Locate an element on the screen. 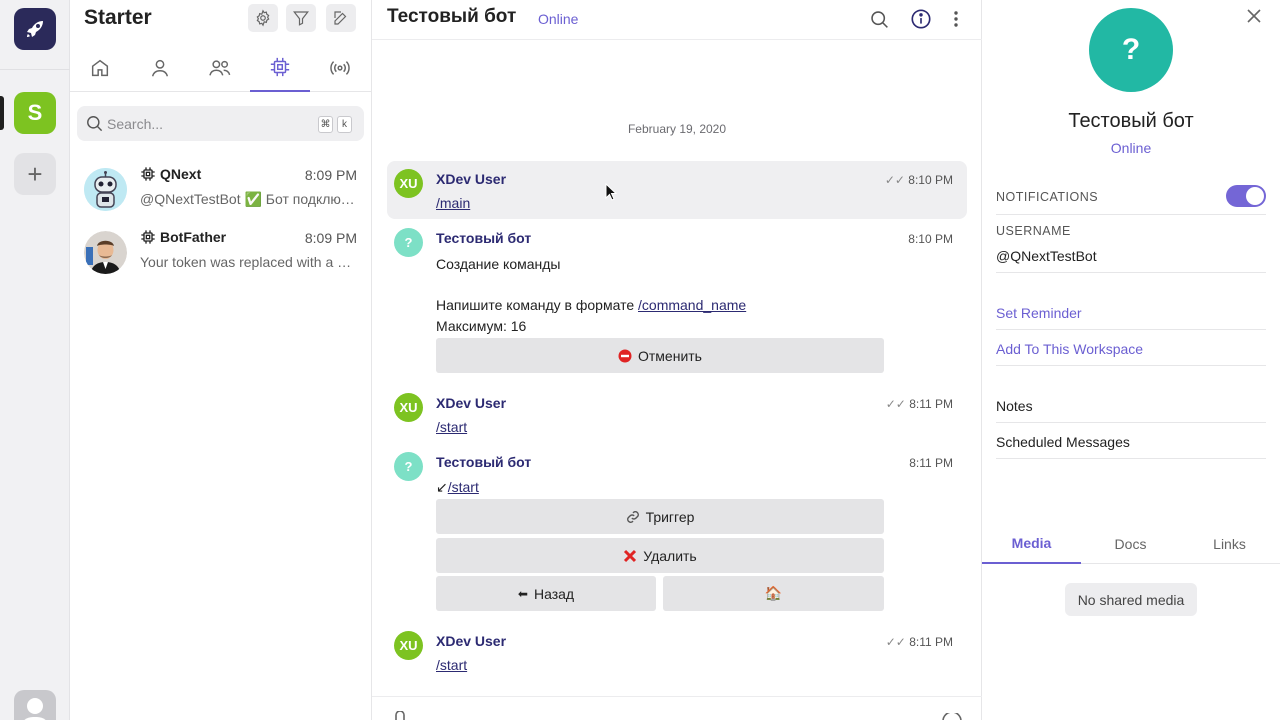  shortcut-k-key: k is located at coordinates (344, 124).